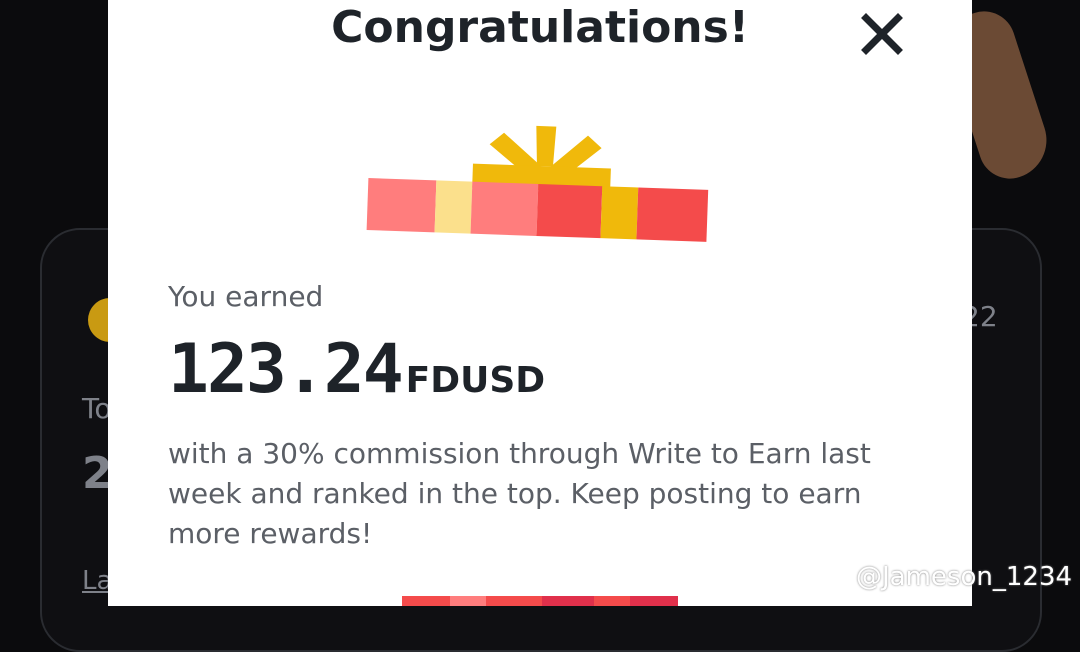 The width and height of the screenshot is (1080, 652). Describe the element at coordinates (540, 27) in the screenshot. I see `modal-title: Congratulations!` at that location.